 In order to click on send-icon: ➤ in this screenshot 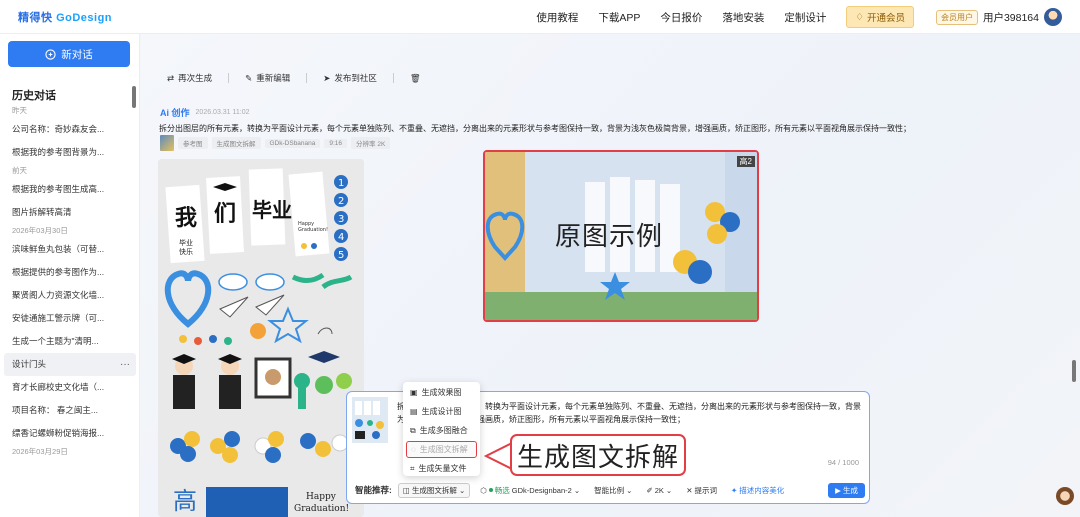, I will do `click(327, 77)`.